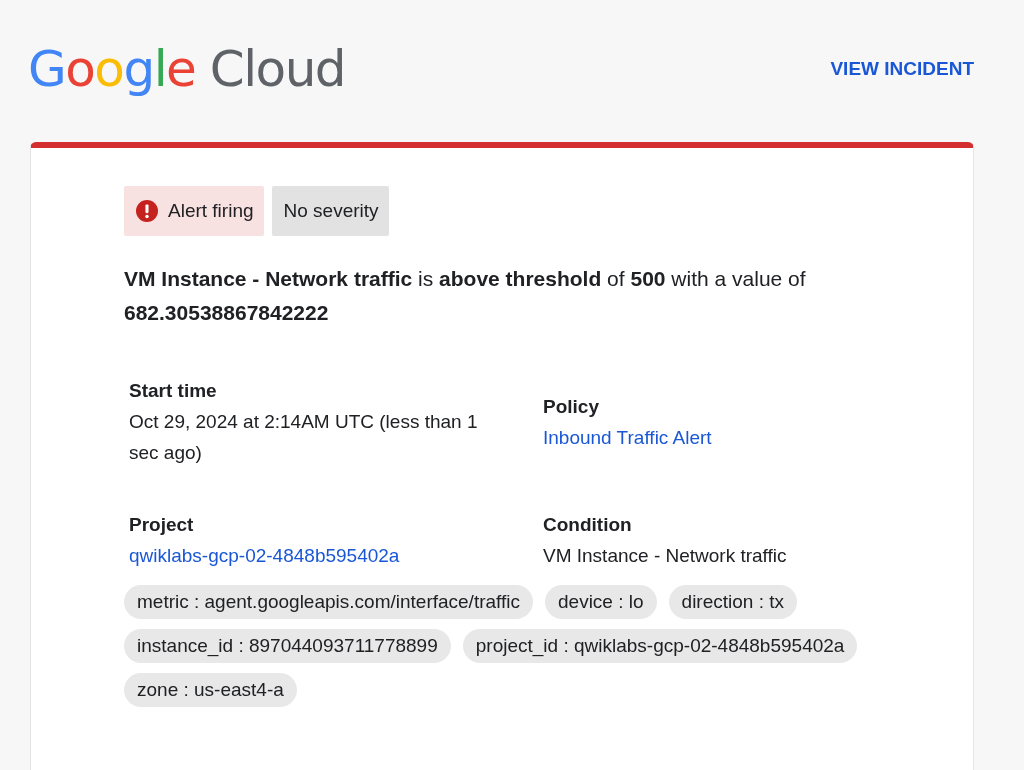 The height and width of the screenshot is (770, 1024). I want to click on detail-label: Policy, so click(571, 406).